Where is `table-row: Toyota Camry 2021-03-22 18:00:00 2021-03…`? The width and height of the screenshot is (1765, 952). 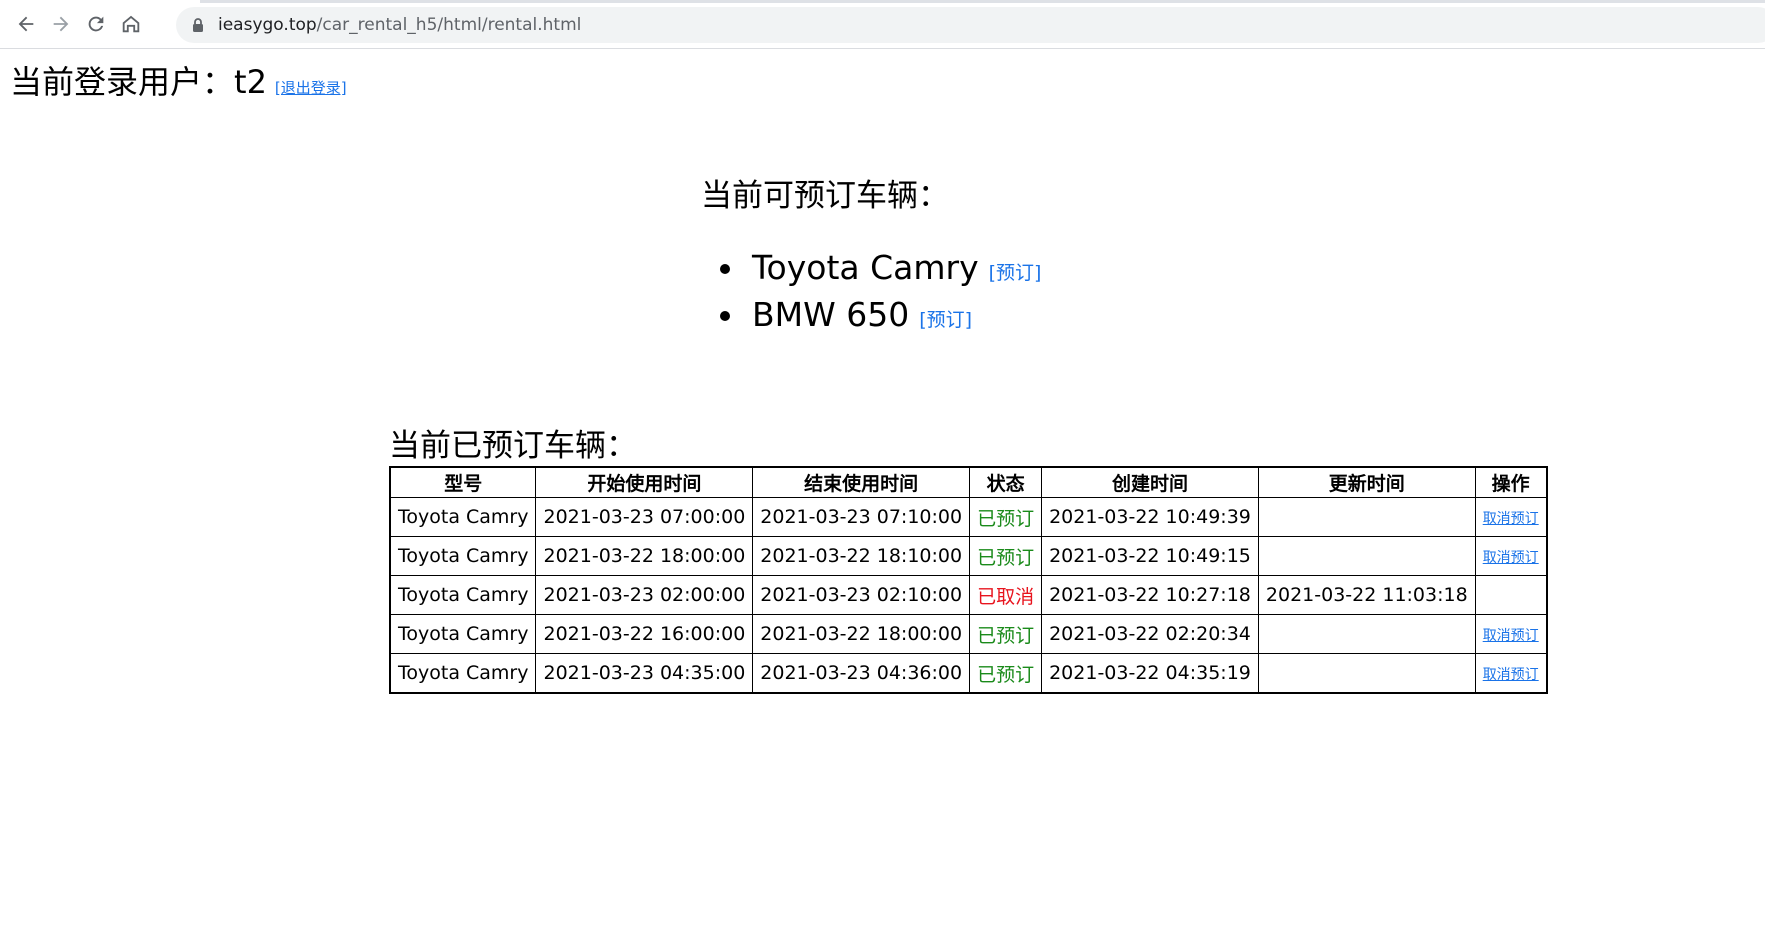 table-row: Toyota Camry 2021-03-22 18:00:00 2021-03… is located at coordinates (968, 556).